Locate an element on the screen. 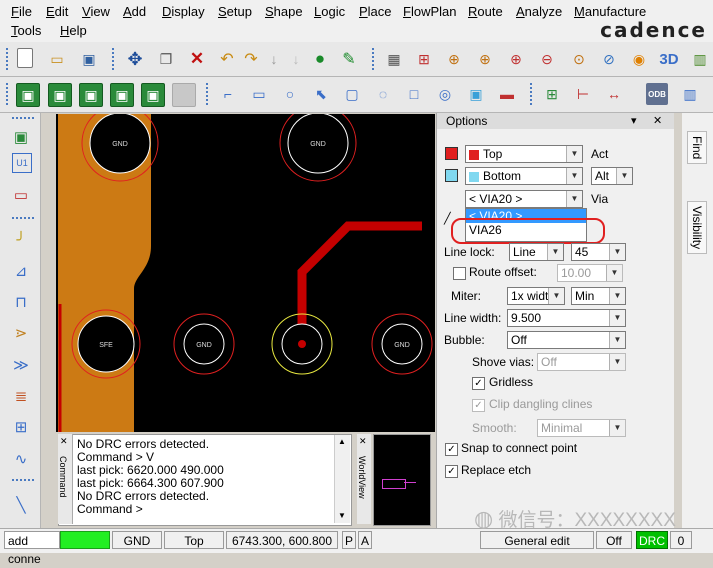 This screenshot has width=713, height=568. measure-icon: ⊞ is located at coordinates (552, 94).